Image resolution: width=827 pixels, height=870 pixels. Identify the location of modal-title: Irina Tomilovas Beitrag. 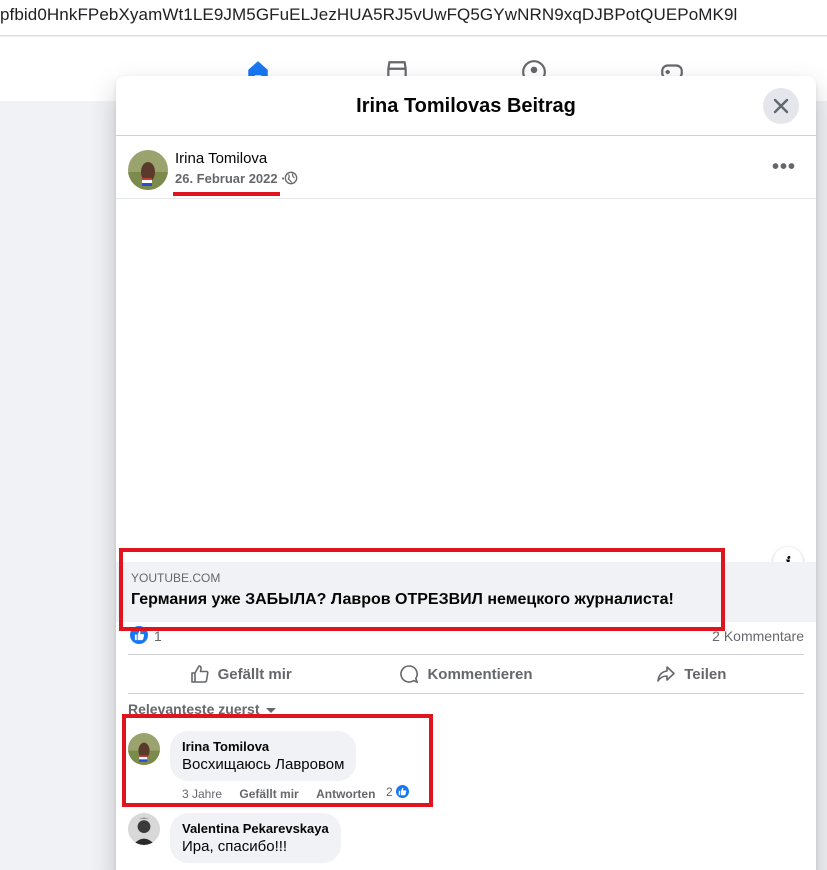
(466, 106).